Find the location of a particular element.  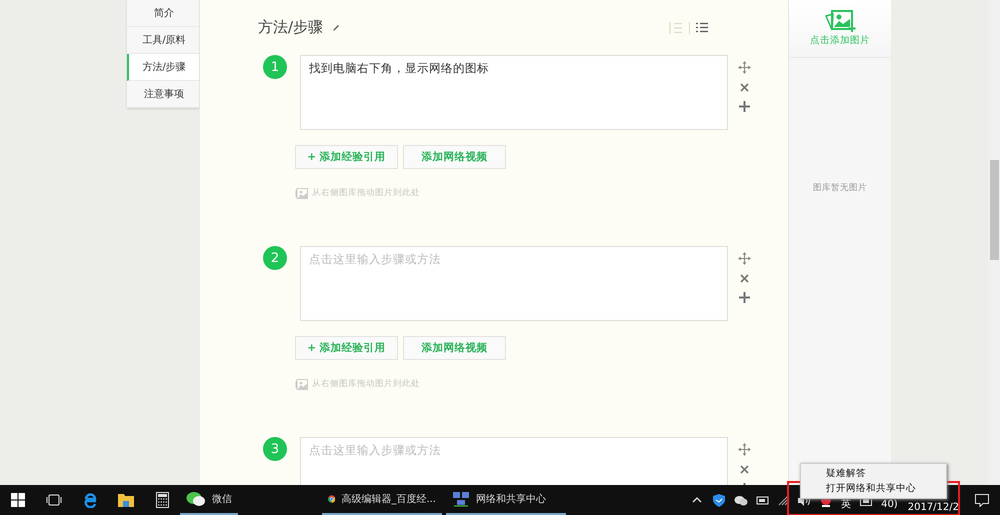

empty-gallery-text: 图库暂无图片 is located at coordinates (840, 188).